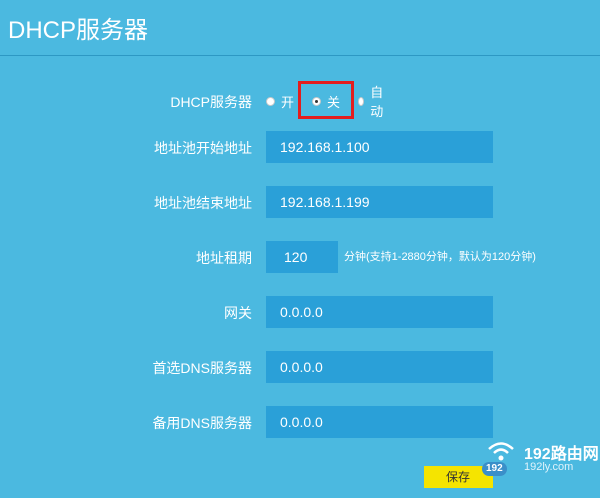 This screenshot has width=600, height=498. I want to click on lease-input: 120, so click(302, 257).